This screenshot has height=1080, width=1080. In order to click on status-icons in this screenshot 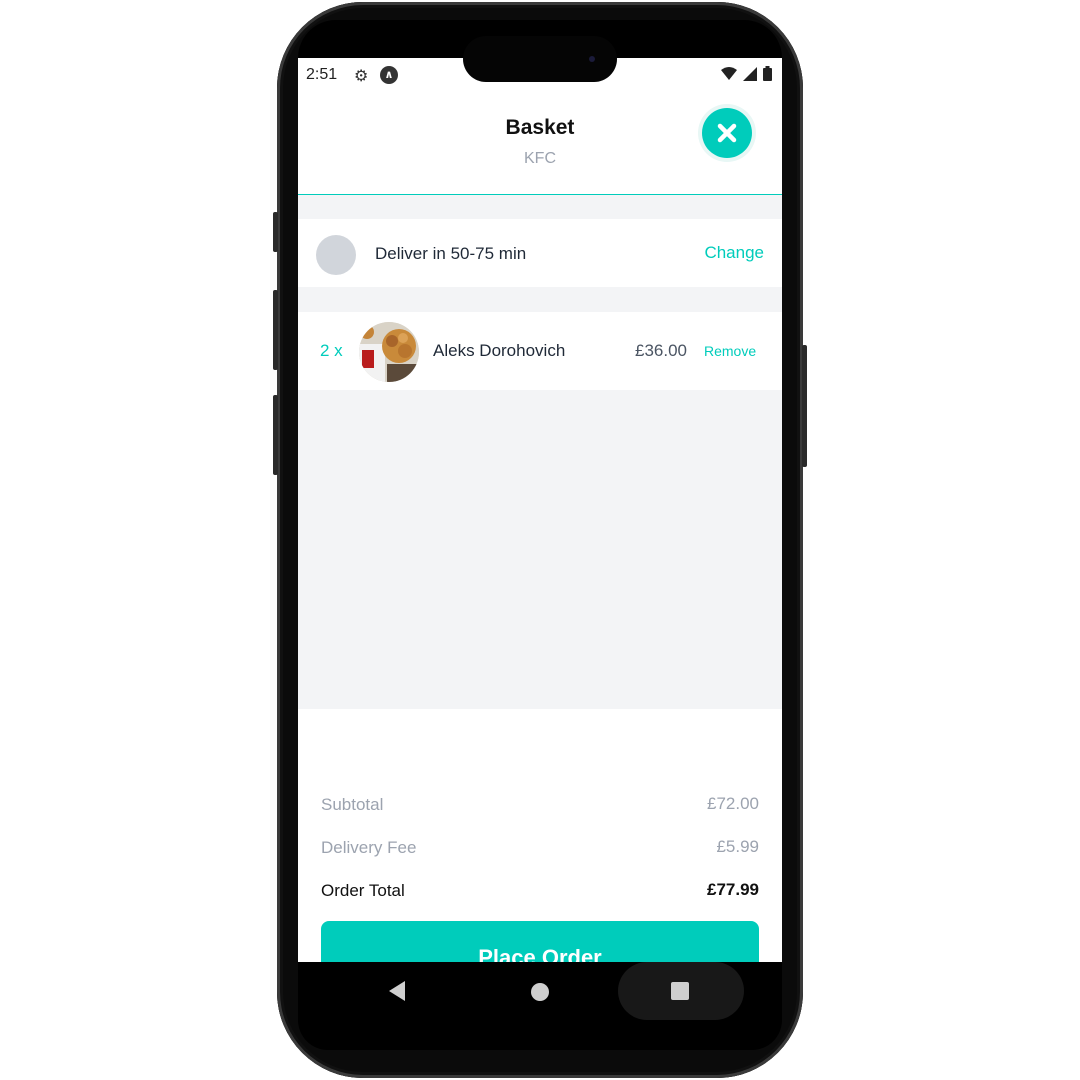, I will do `click(746, 75)`.